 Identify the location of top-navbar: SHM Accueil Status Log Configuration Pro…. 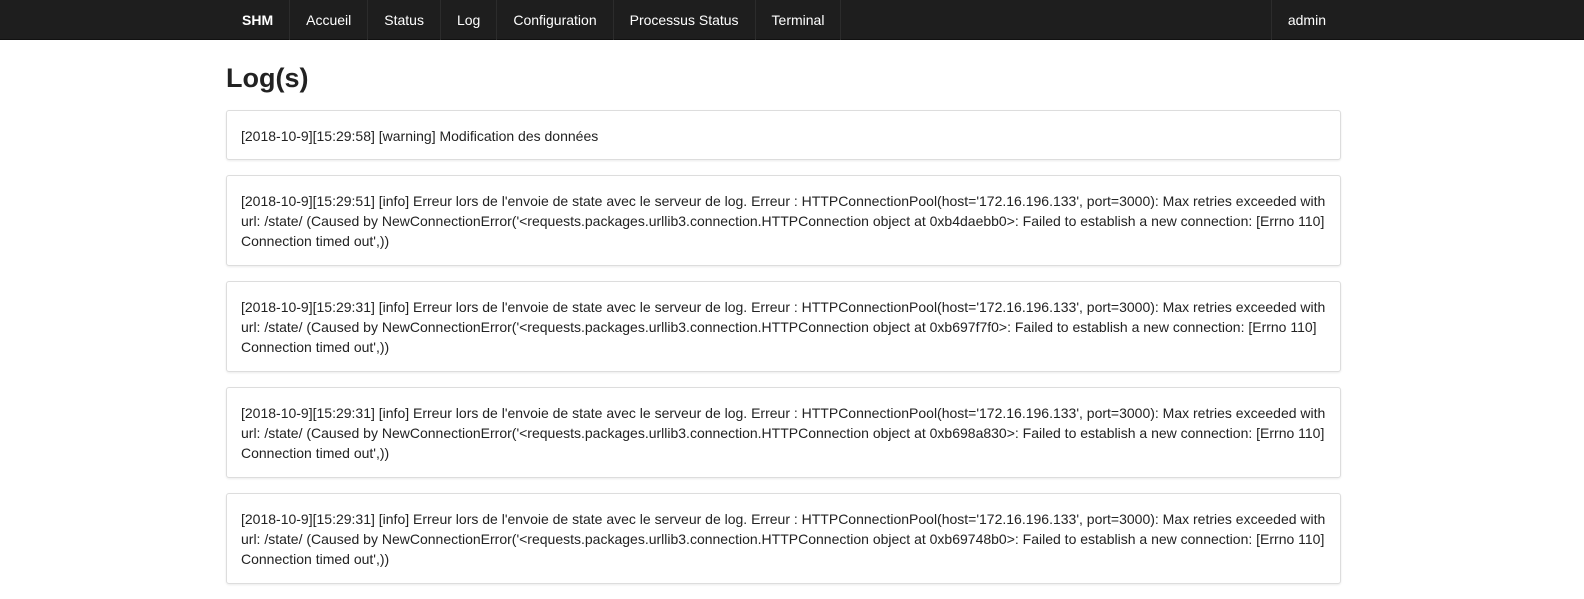
(792, 20).